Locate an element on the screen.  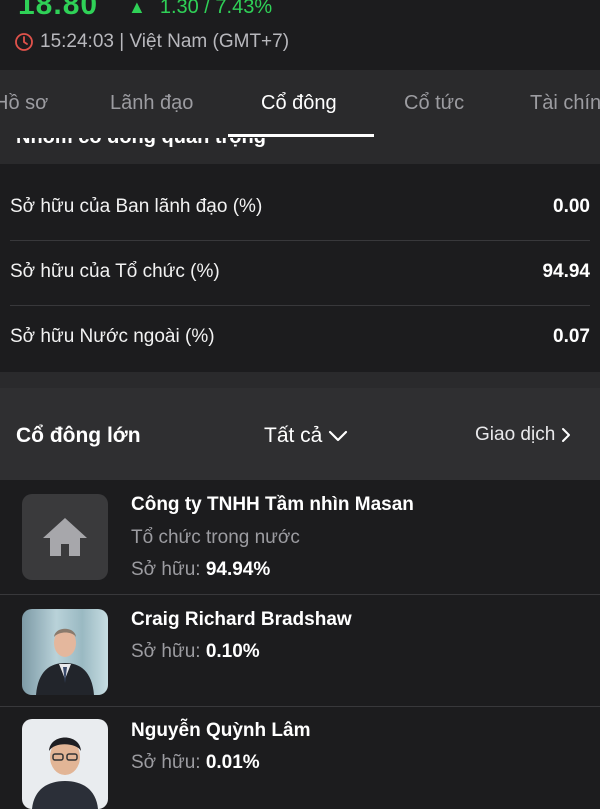
tab-leadership: Lãnh đạo is located at coordinates (151, 103).